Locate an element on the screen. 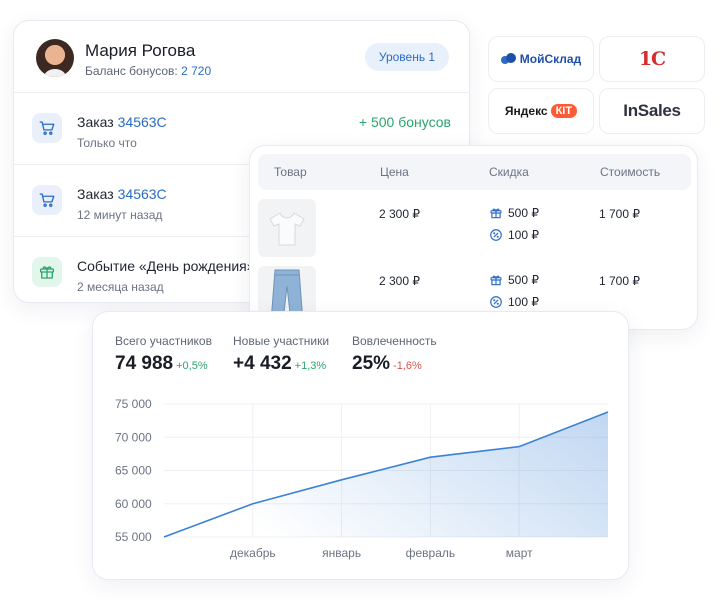  yandex-kit-logo: Яндекс КIT is located at coordinates (541, 111).